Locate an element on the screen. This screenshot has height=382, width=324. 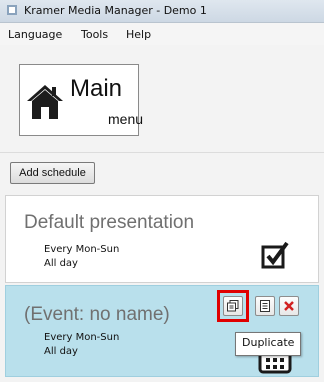
menu-tools: Tools is located at coordinates (94, 34).